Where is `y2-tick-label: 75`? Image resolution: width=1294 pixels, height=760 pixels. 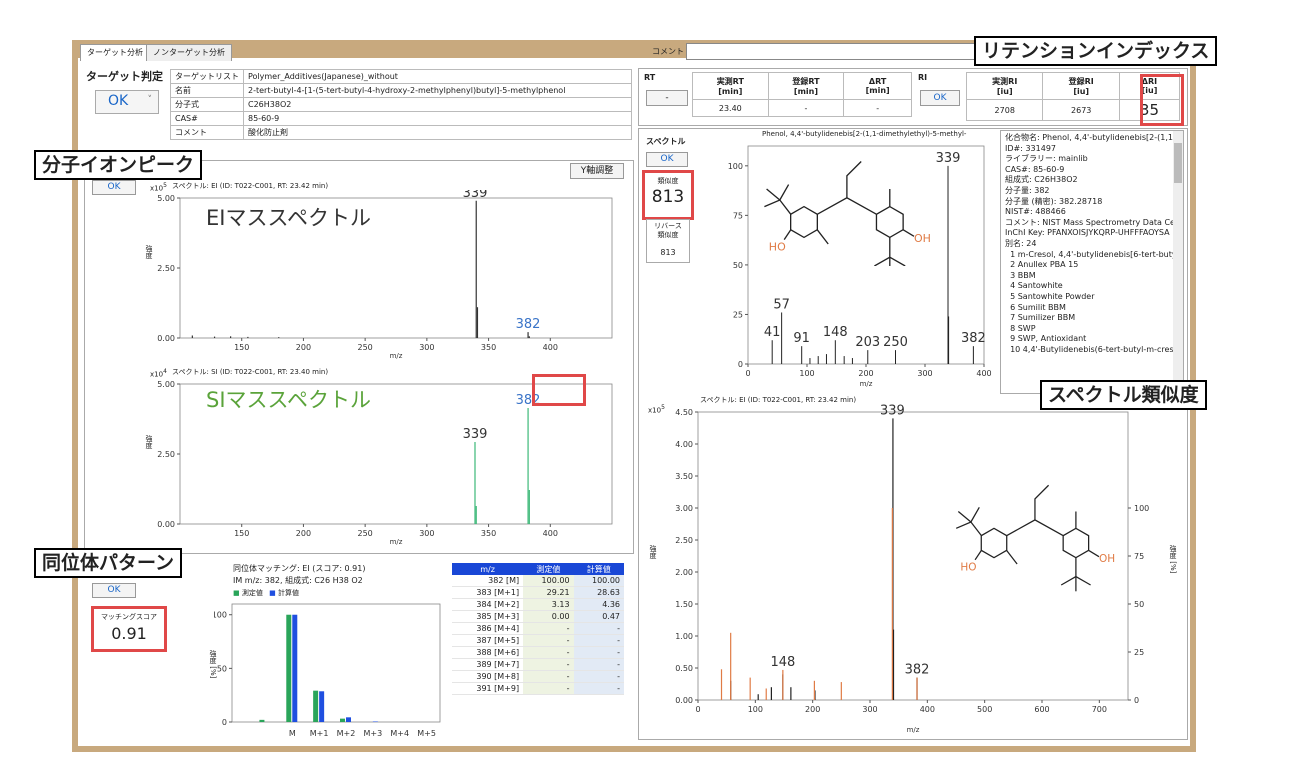 y2-tick-label: 75 is located at coordinates (1139, 556).